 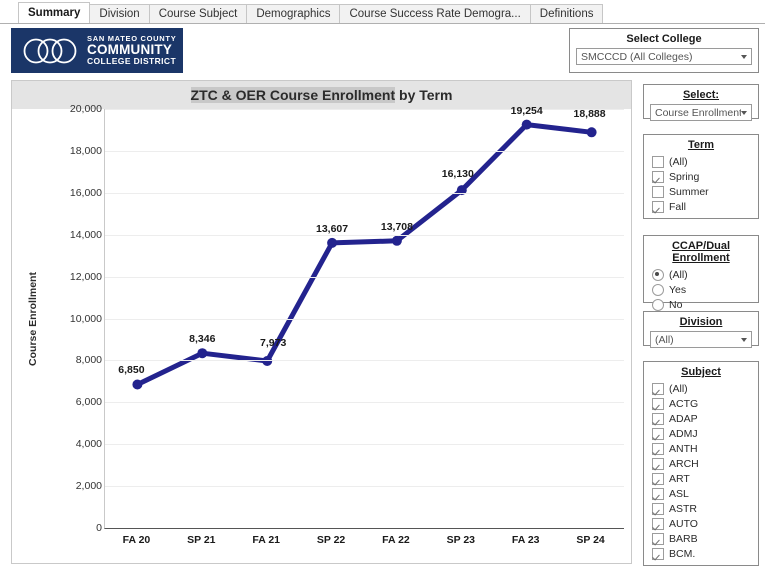 I want to click on radio-row: Yes, so click(x=701, y=289).